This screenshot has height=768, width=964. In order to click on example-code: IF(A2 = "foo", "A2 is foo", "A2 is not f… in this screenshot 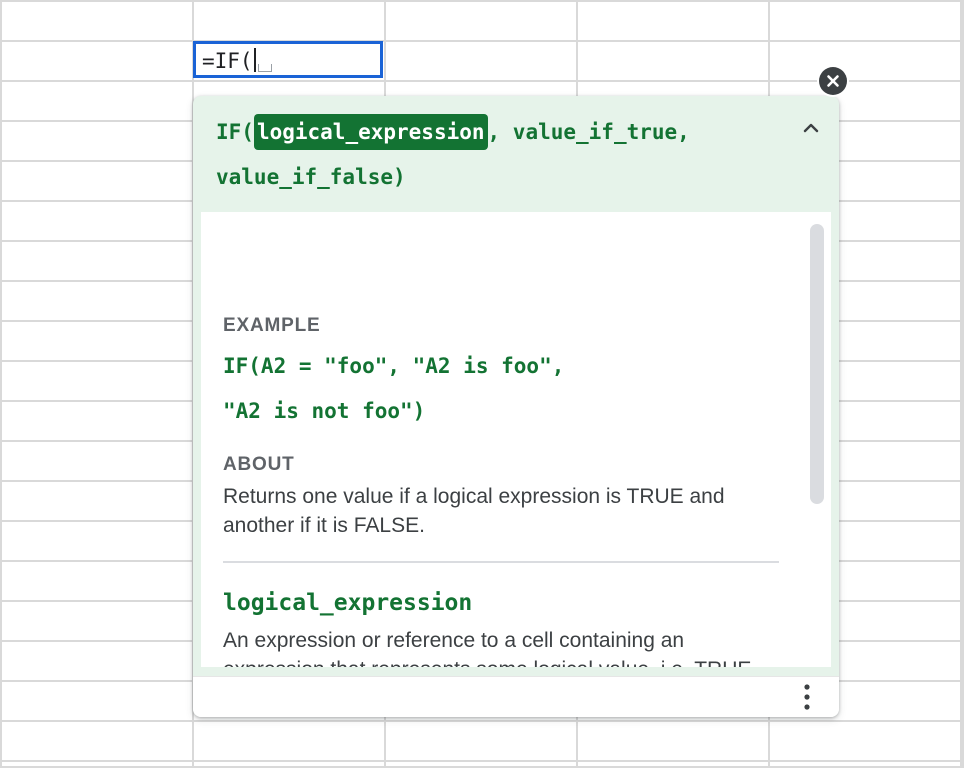, I will do `click(503, 389)`.